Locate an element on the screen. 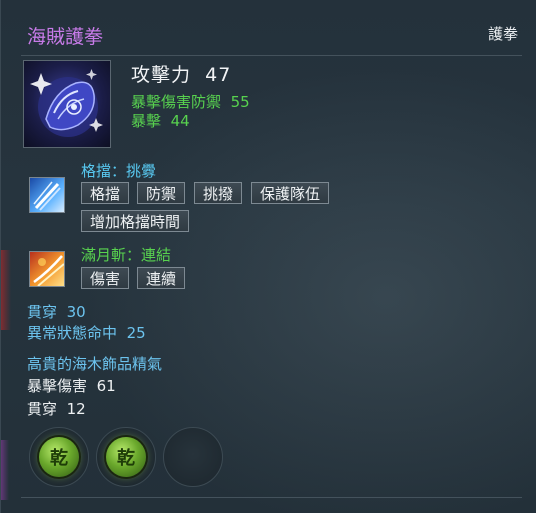  sub-stat-value: 44 is located at coordinates (180, 121).